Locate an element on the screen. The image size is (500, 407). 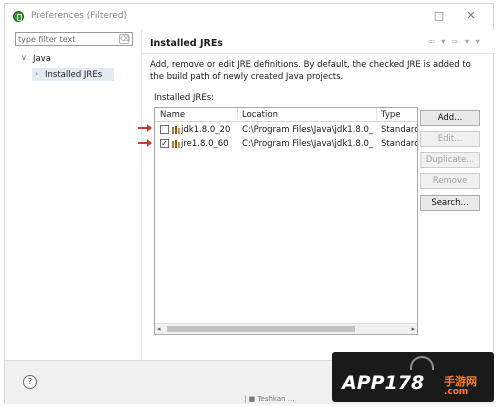
eclipse-icon is located at coordinates (18, 16).